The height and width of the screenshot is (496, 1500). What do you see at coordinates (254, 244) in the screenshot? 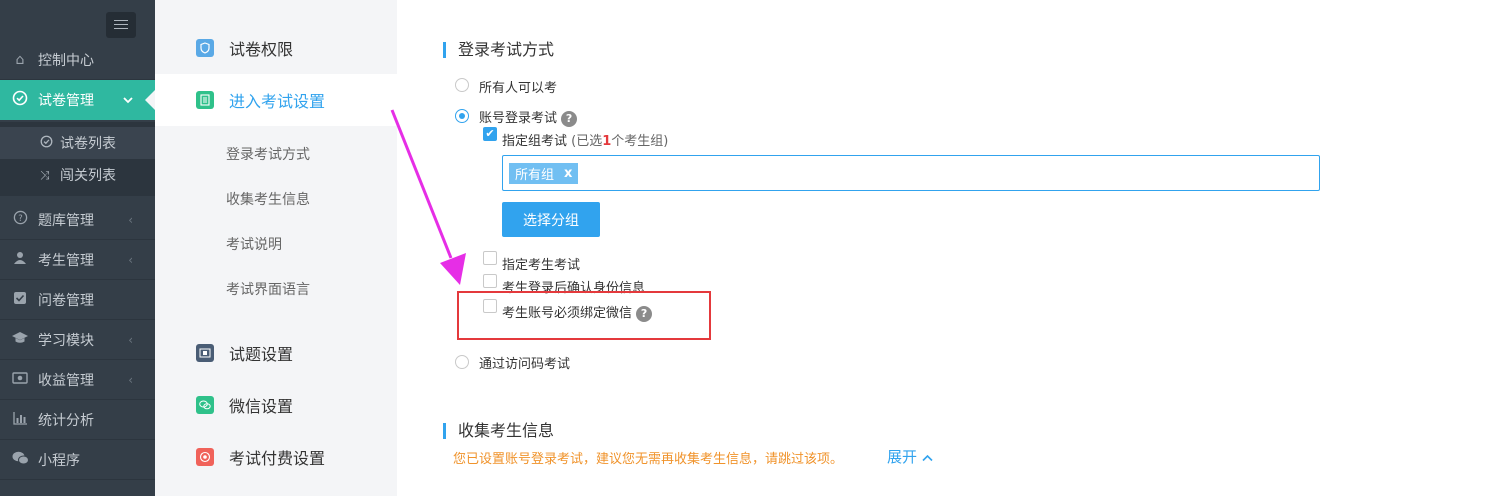
I see `settings-subnav-exam-instructions: 考试说明` at bounding box center [254, 244].